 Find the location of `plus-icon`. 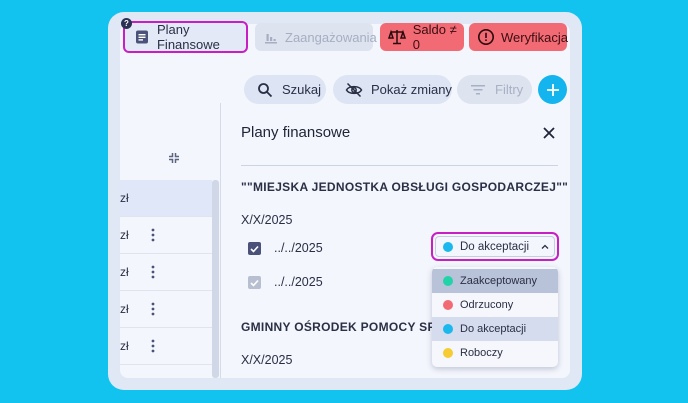

plus-icon is located at coordinates (552, 89).